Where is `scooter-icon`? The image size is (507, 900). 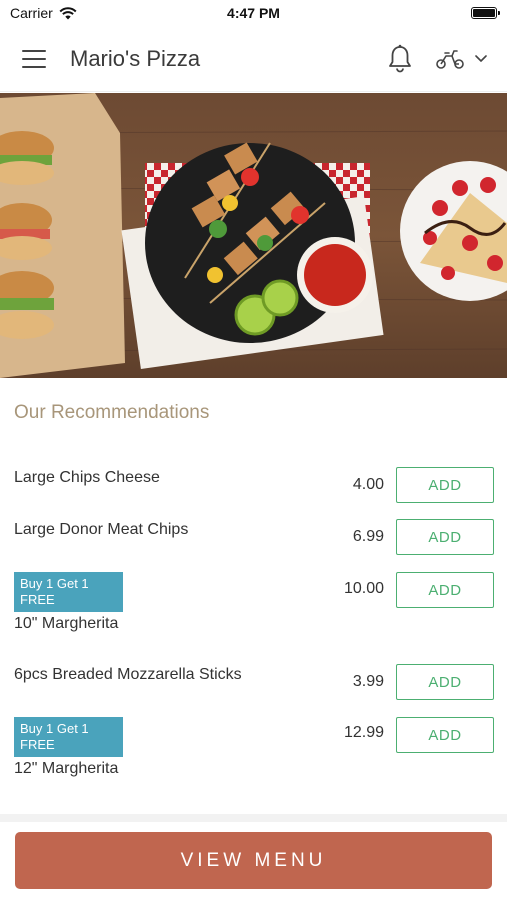
scooter-icon is located at coordinates (450, 59).